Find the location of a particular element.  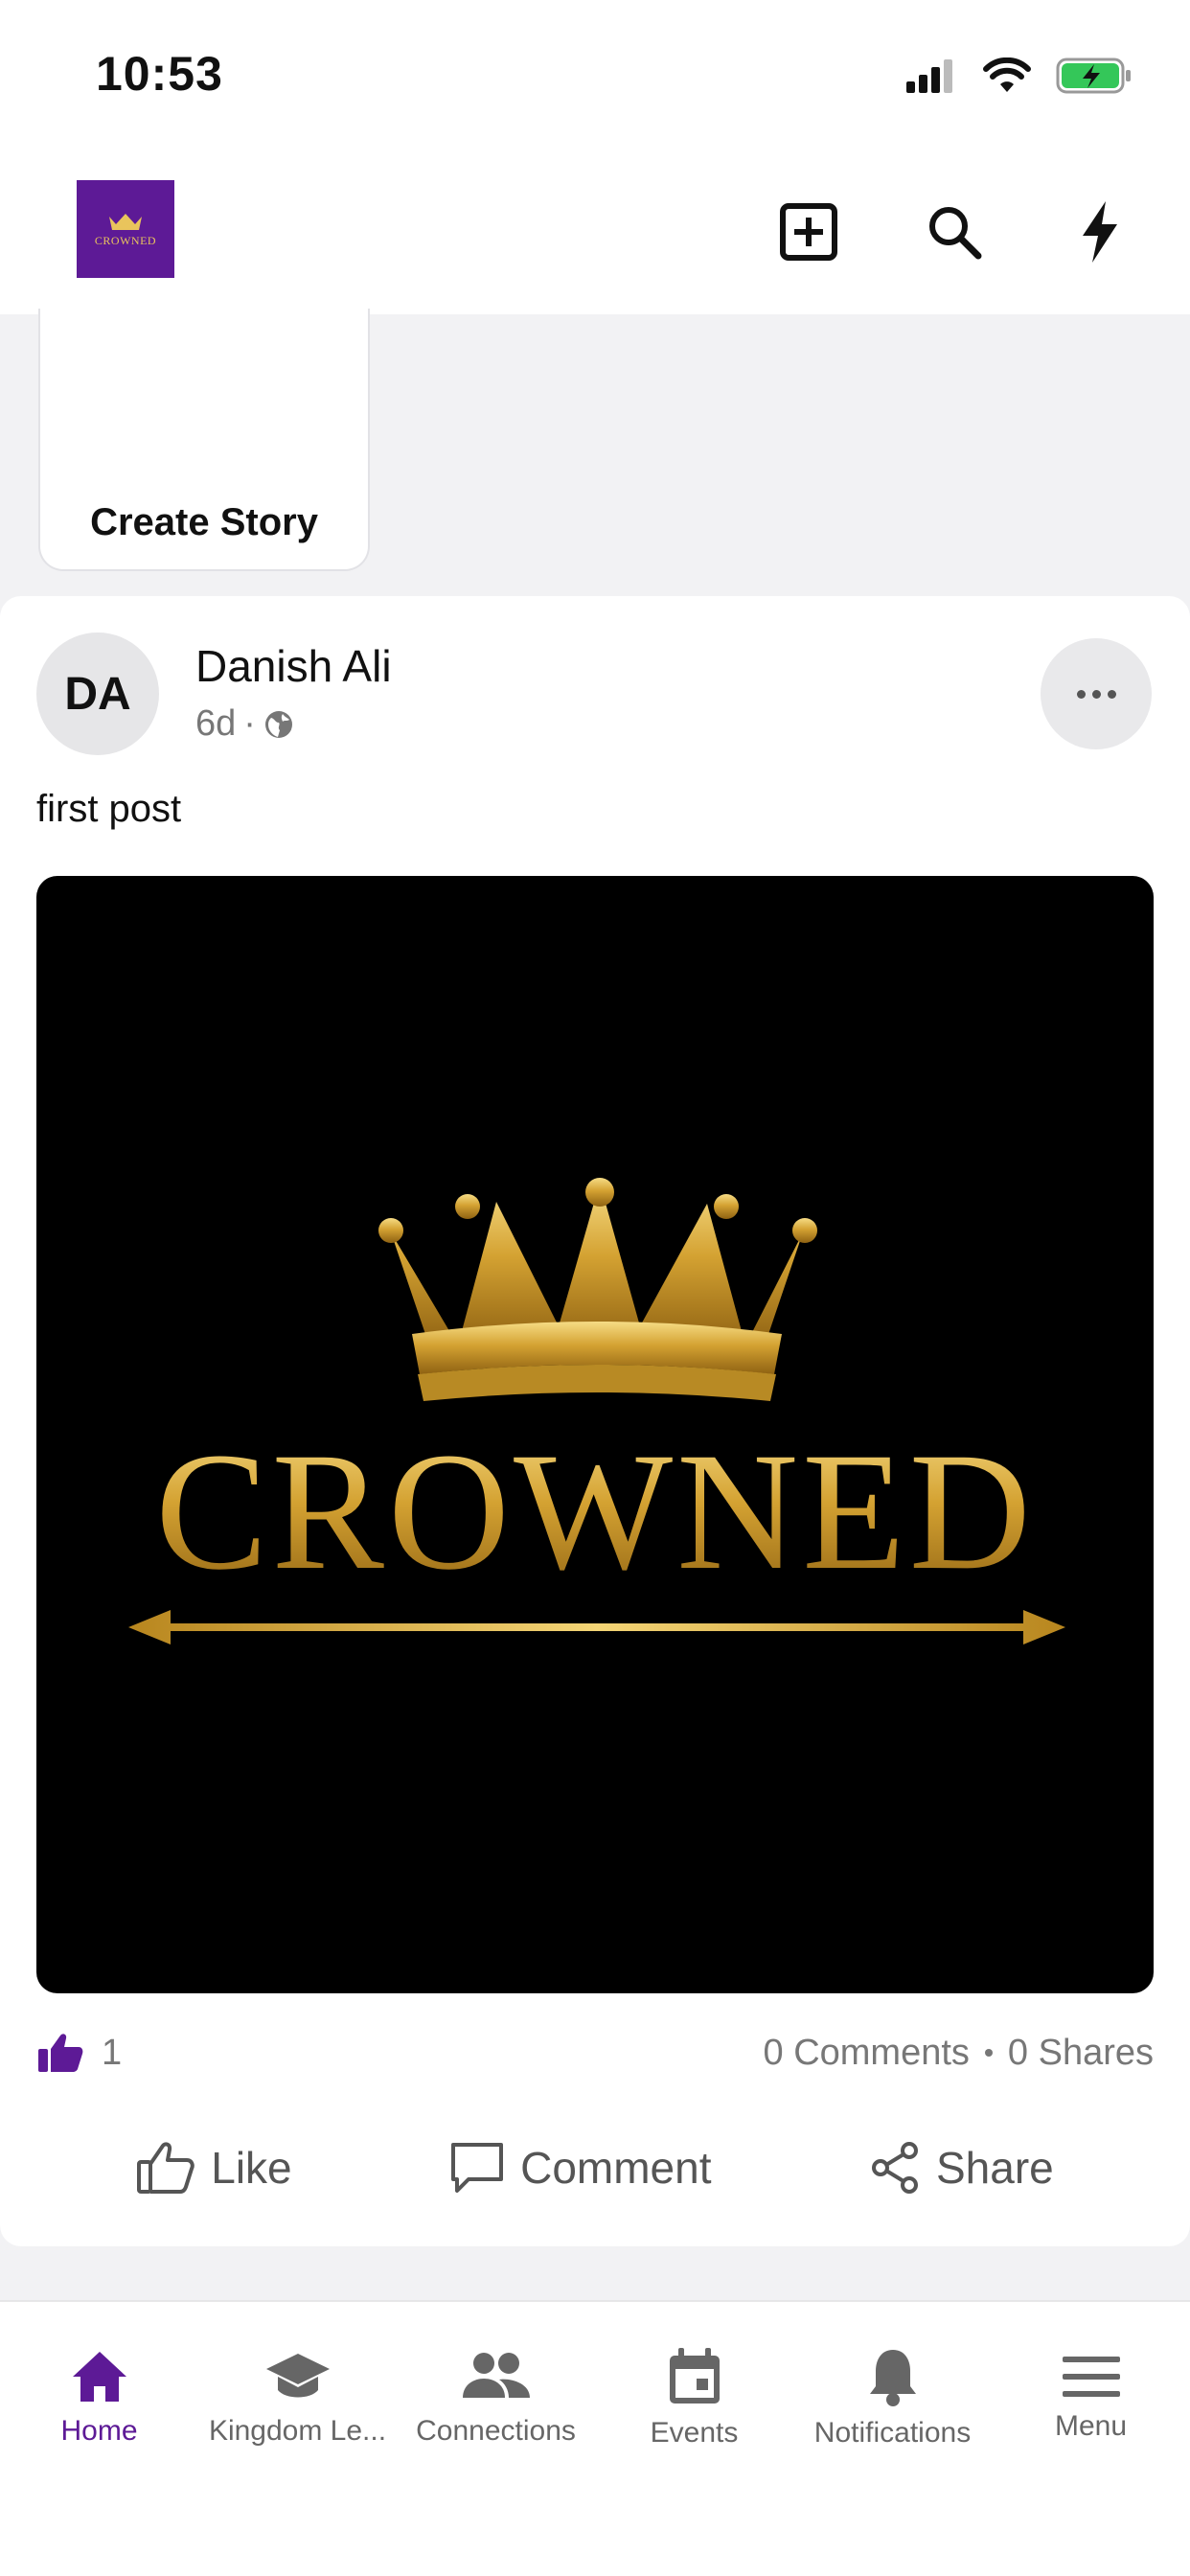

likes-summary: 1 is located at coordinates (79, 2053).